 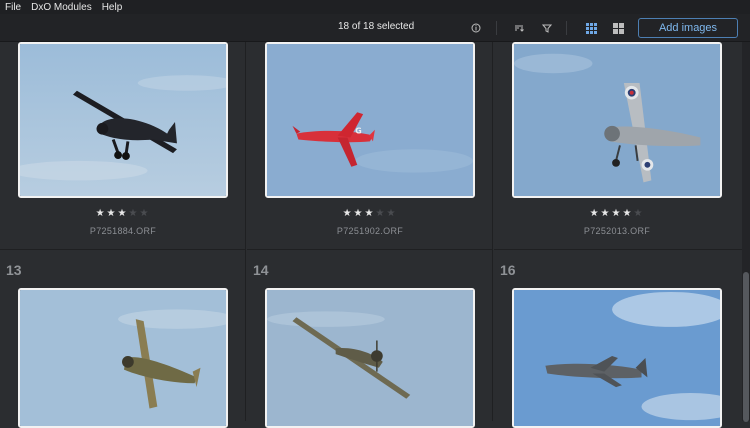 What do you see at coordinates (112, 7) in the screenshot?
I see `menu-help: Help` at bounding box center [112, 7].